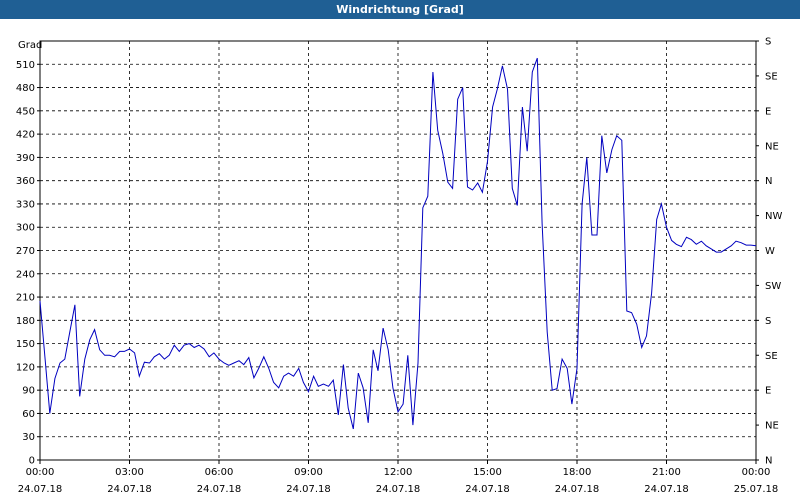 The height and width of the screenshot is (500, 800). I want to click on y-tick-label: 90, so click(28, 391).